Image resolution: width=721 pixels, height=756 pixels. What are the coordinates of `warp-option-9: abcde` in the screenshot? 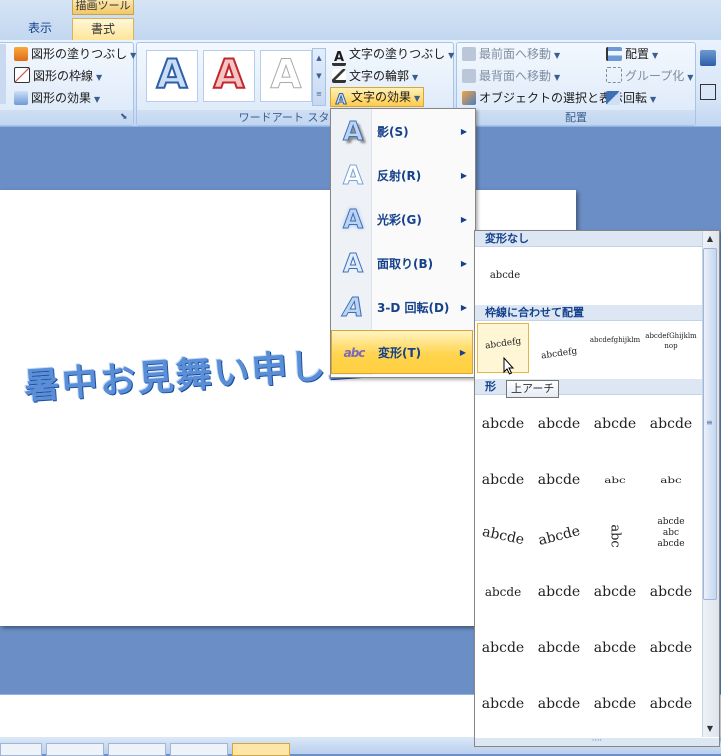 It's located at (503, 536).